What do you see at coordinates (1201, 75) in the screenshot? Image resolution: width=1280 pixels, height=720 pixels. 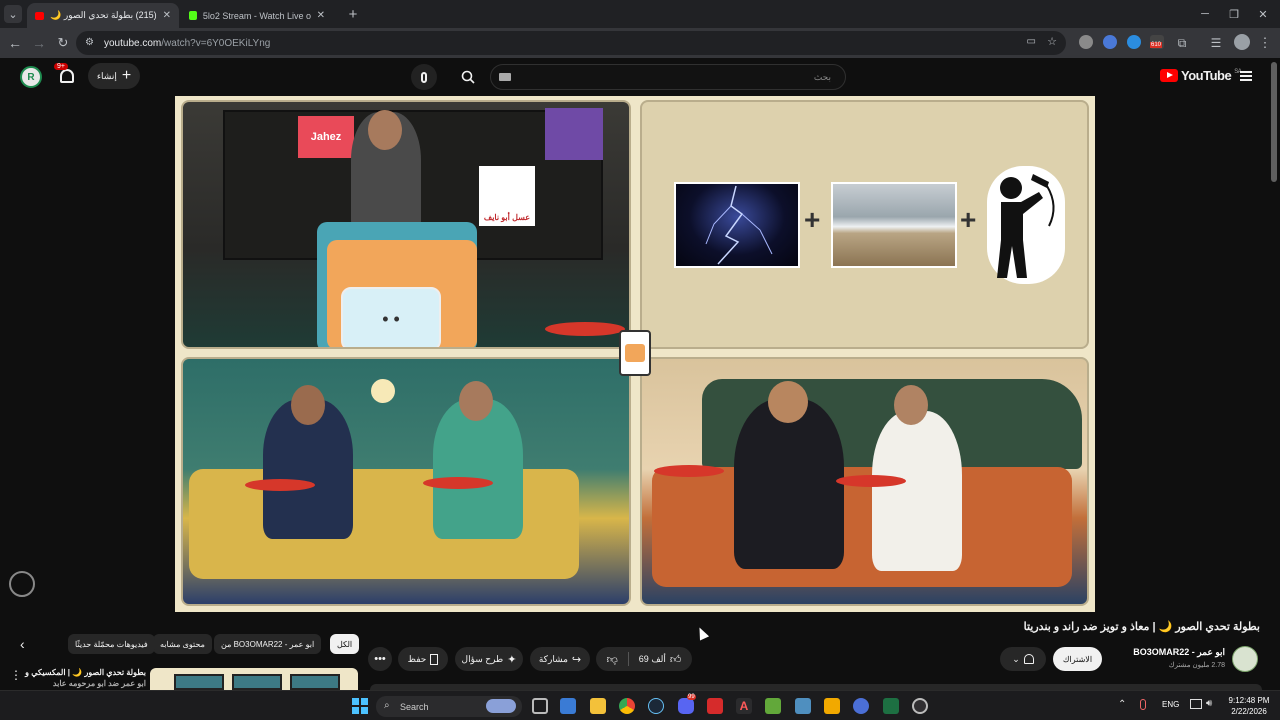 I see `youtube-logo: YouTube SA` at bounding box center [1201, 75].